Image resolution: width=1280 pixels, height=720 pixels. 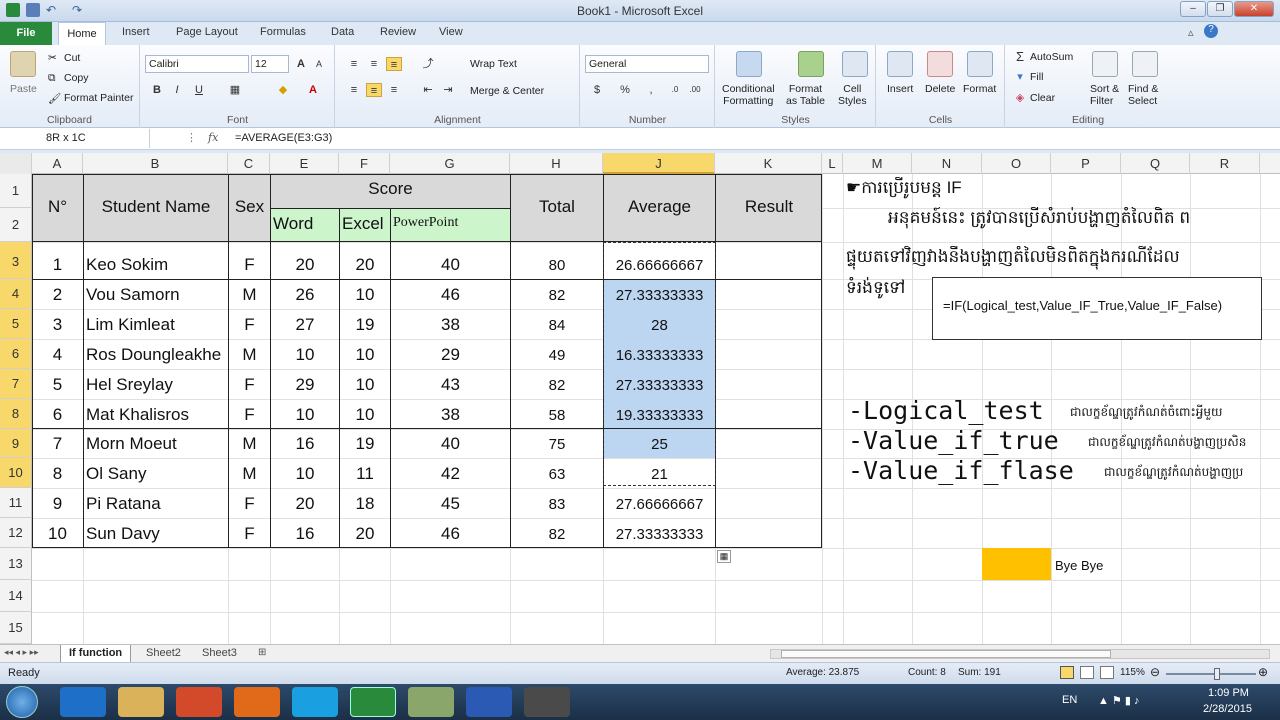 I want to click on clear-icon: ◈, so click(x=1020, y=98).